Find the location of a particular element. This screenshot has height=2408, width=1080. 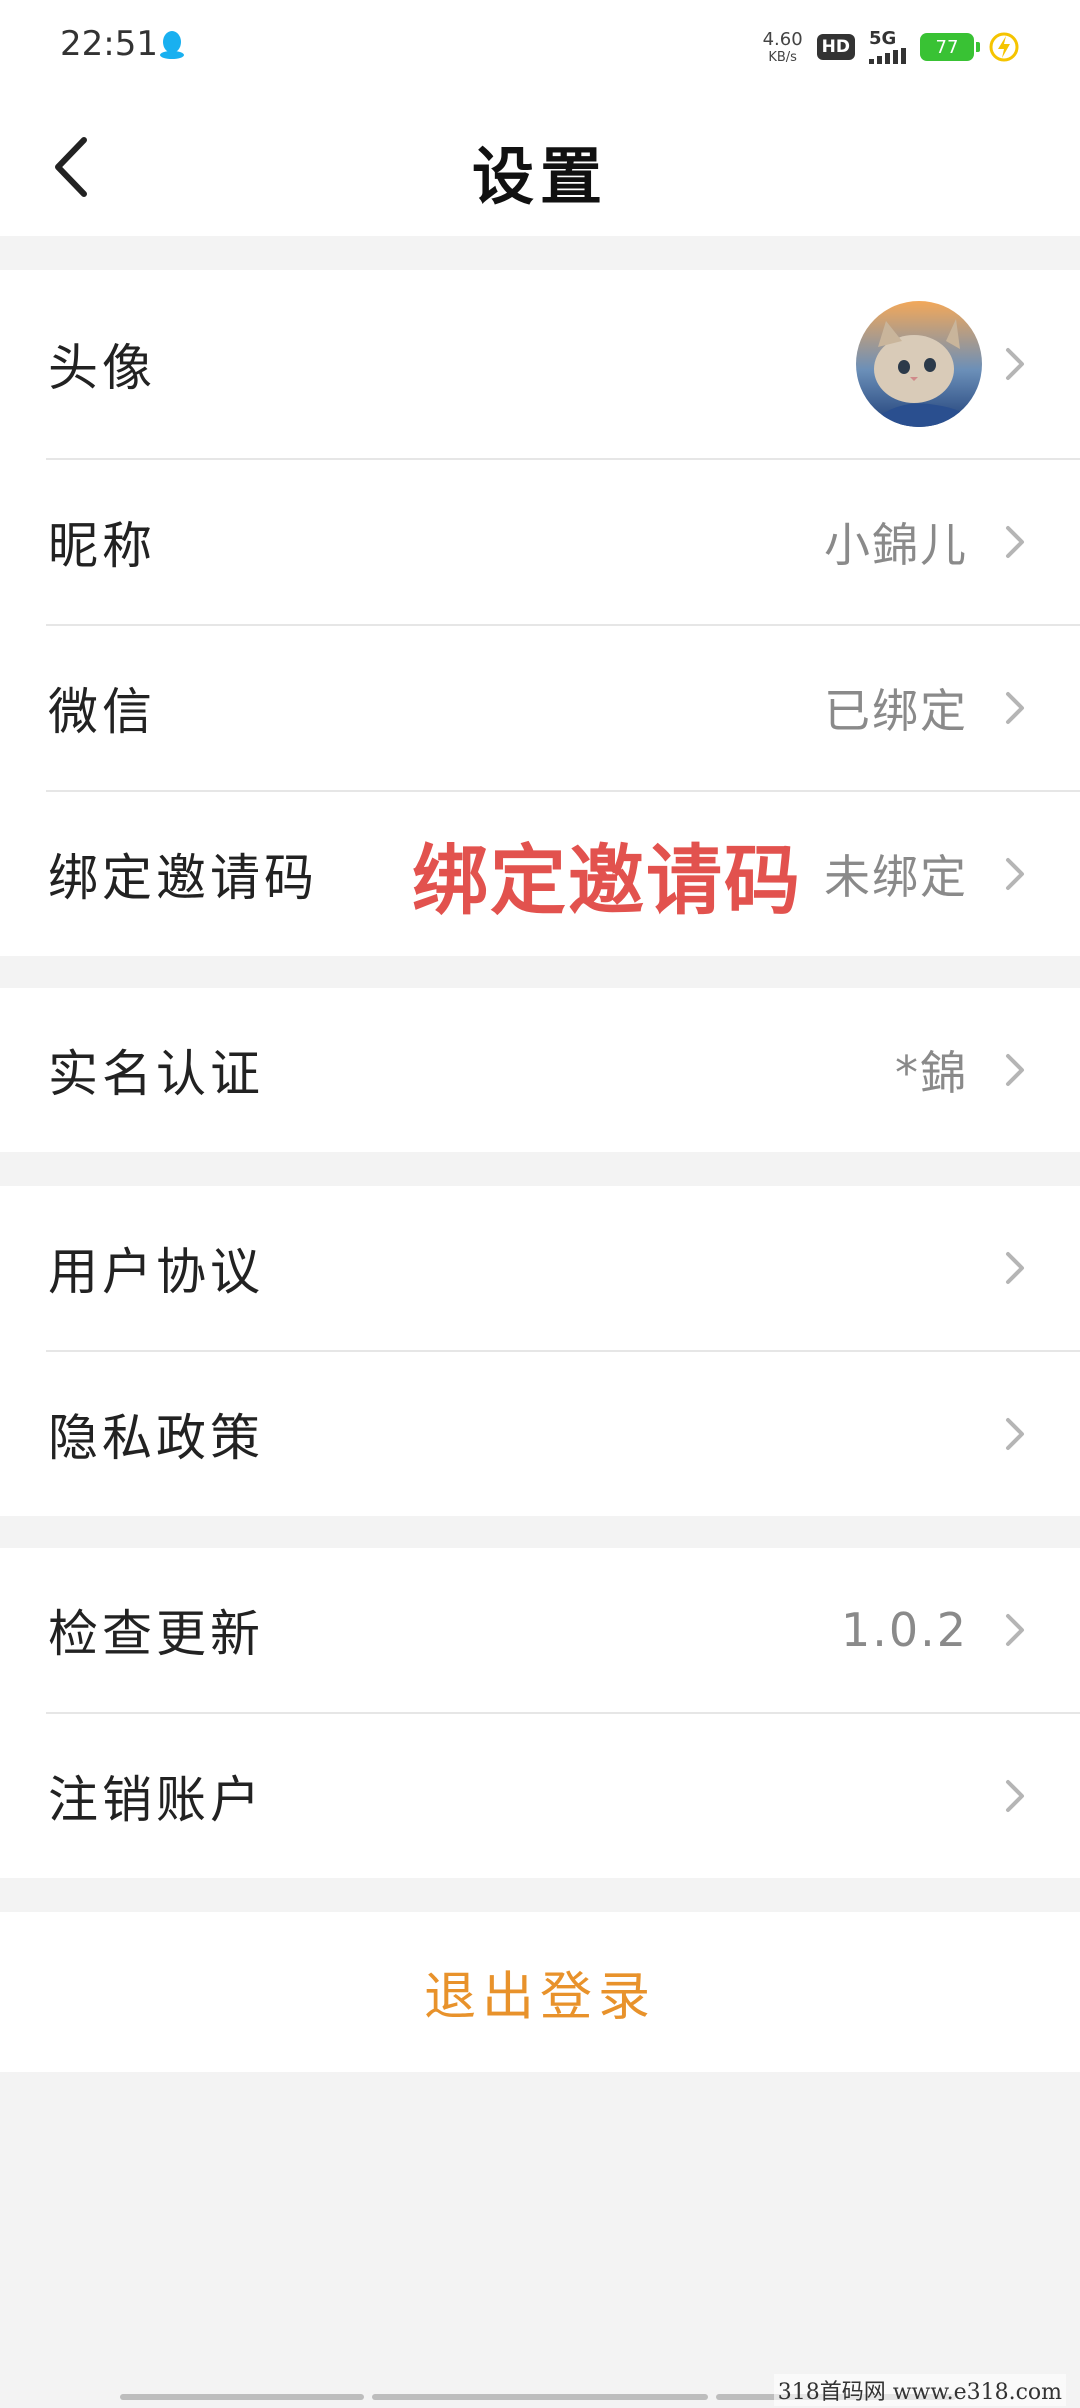

battery-icon: 77 is located at coordinates (950, 47).